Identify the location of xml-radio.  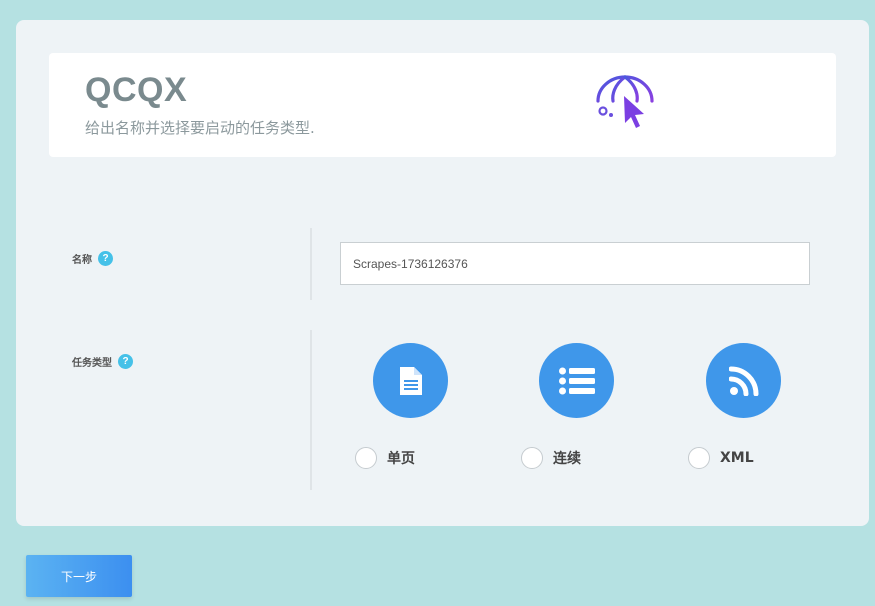
(699, 458).